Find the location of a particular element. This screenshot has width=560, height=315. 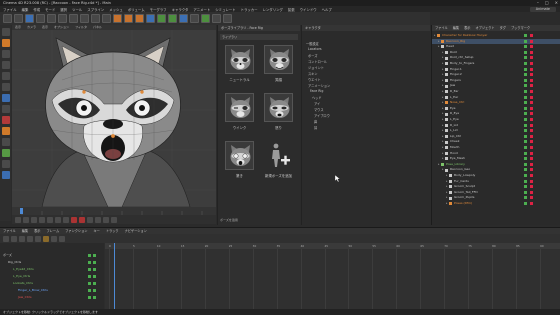

render-view-icon is located at coordinates (117, 18).